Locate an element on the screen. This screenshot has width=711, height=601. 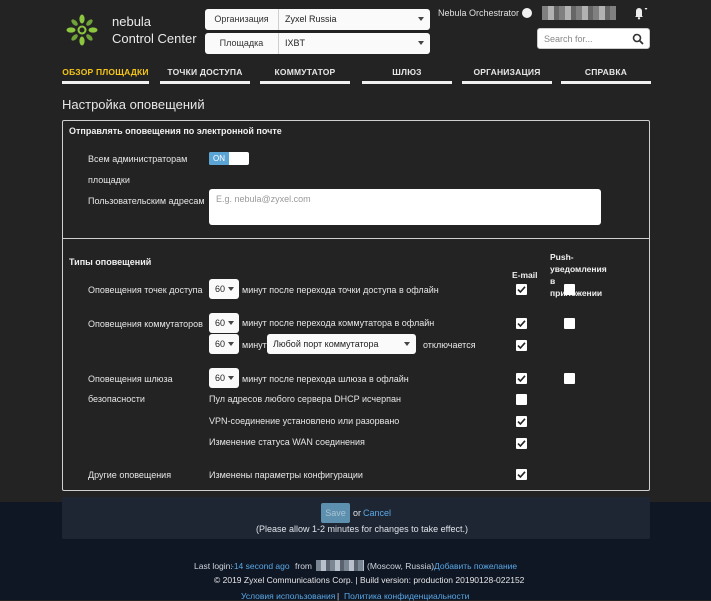
ap-push-checkbox is located at coordinates (569, 289).